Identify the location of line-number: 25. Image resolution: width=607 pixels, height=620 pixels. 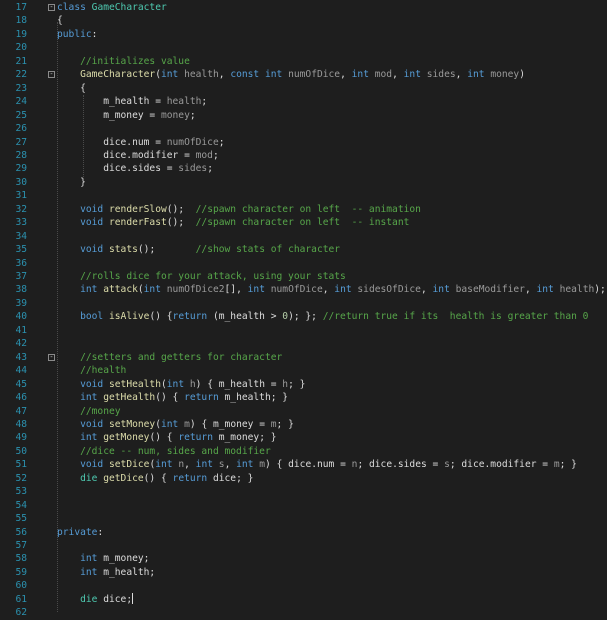
(21, 115).